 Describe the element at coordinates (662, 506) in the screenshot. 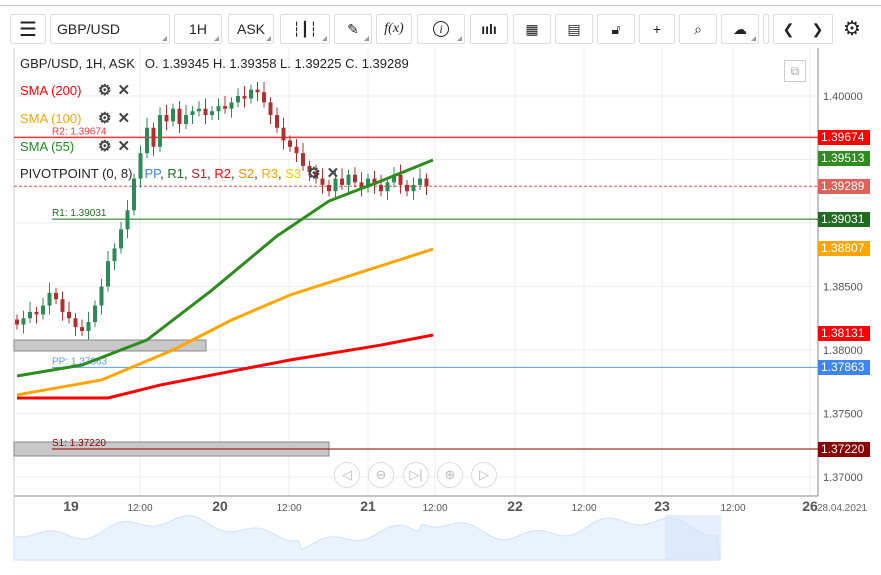

I see `x-tick-label: 23` at that location.